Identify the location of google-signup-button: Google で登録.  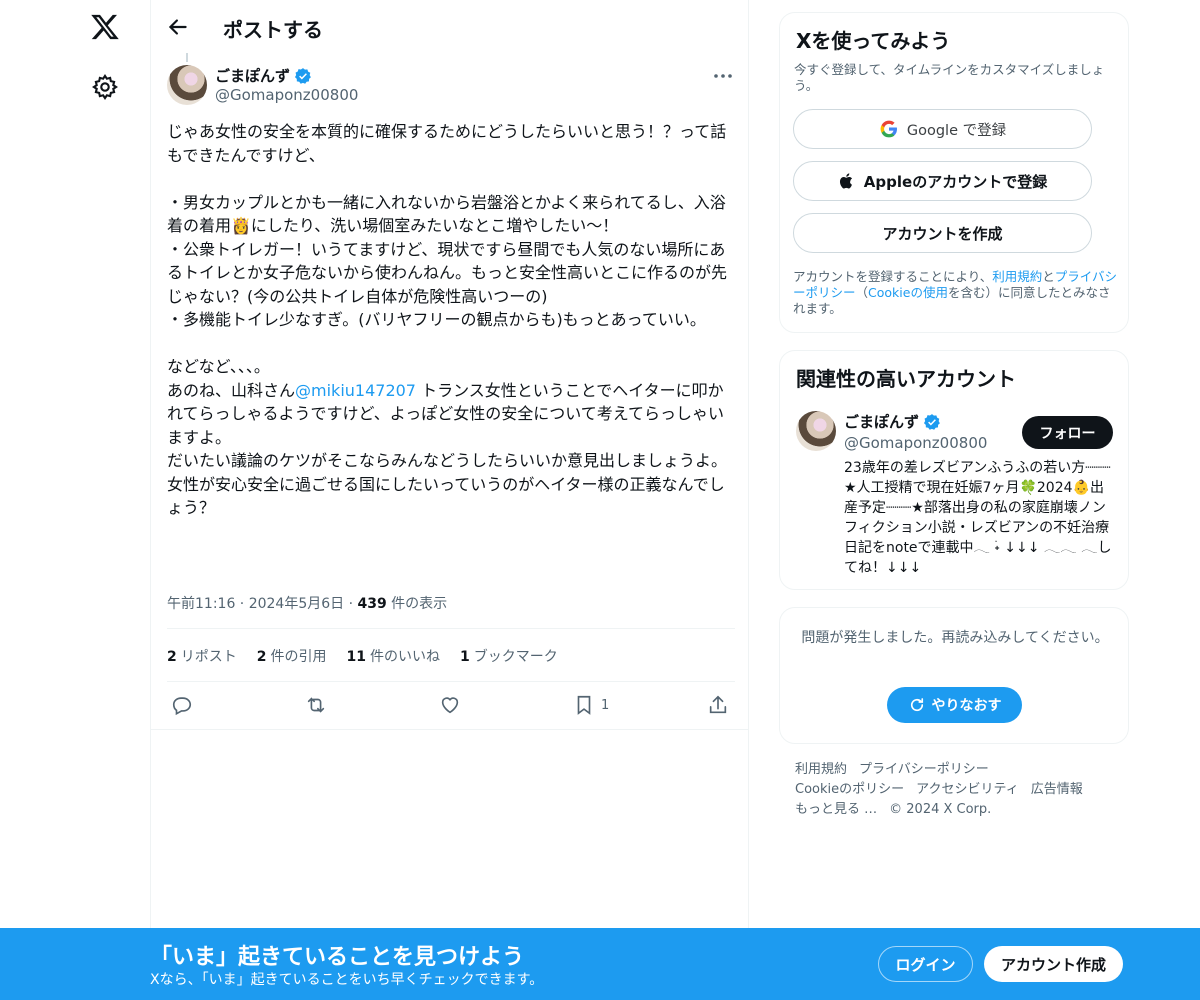
(942, 129).